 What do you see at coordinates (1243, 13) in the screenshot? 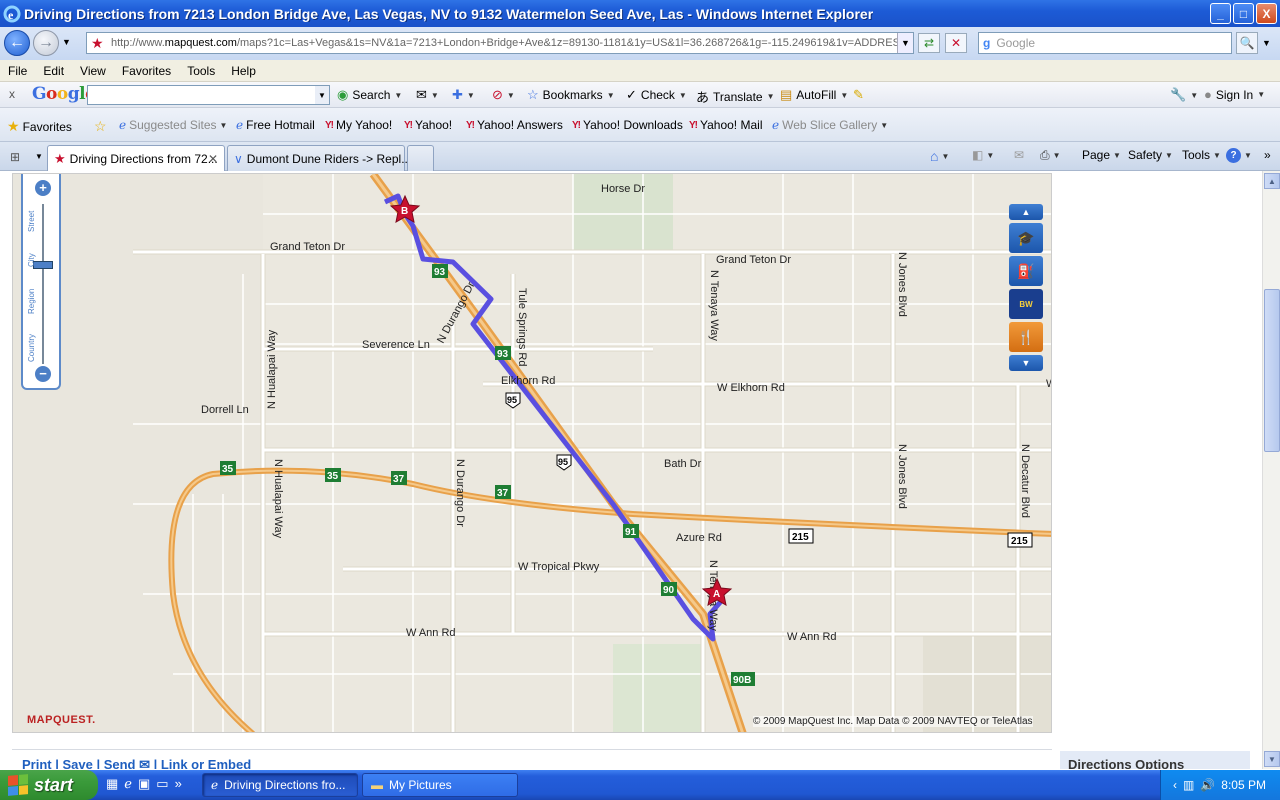
I see `maximize-button: □` at bounding box center [1243, 13].